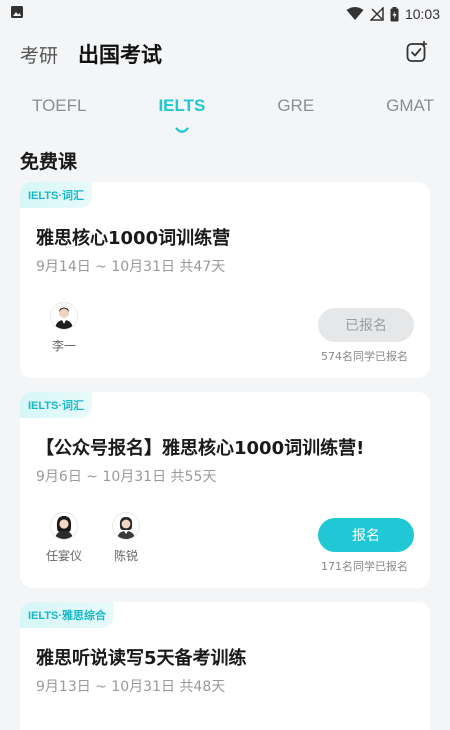 This screenshot has height=730, width=450. What do you see at coordinates (296, 105) in the screenshot?
I see `tab-gre-label: GRE` at bounding box center [296, 105].